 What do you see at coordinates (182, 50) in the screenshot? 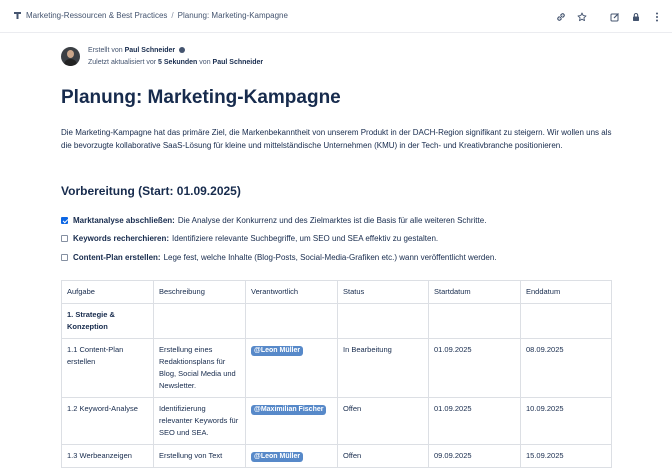
I see `owner-icon` at bounding box center [182, 50].